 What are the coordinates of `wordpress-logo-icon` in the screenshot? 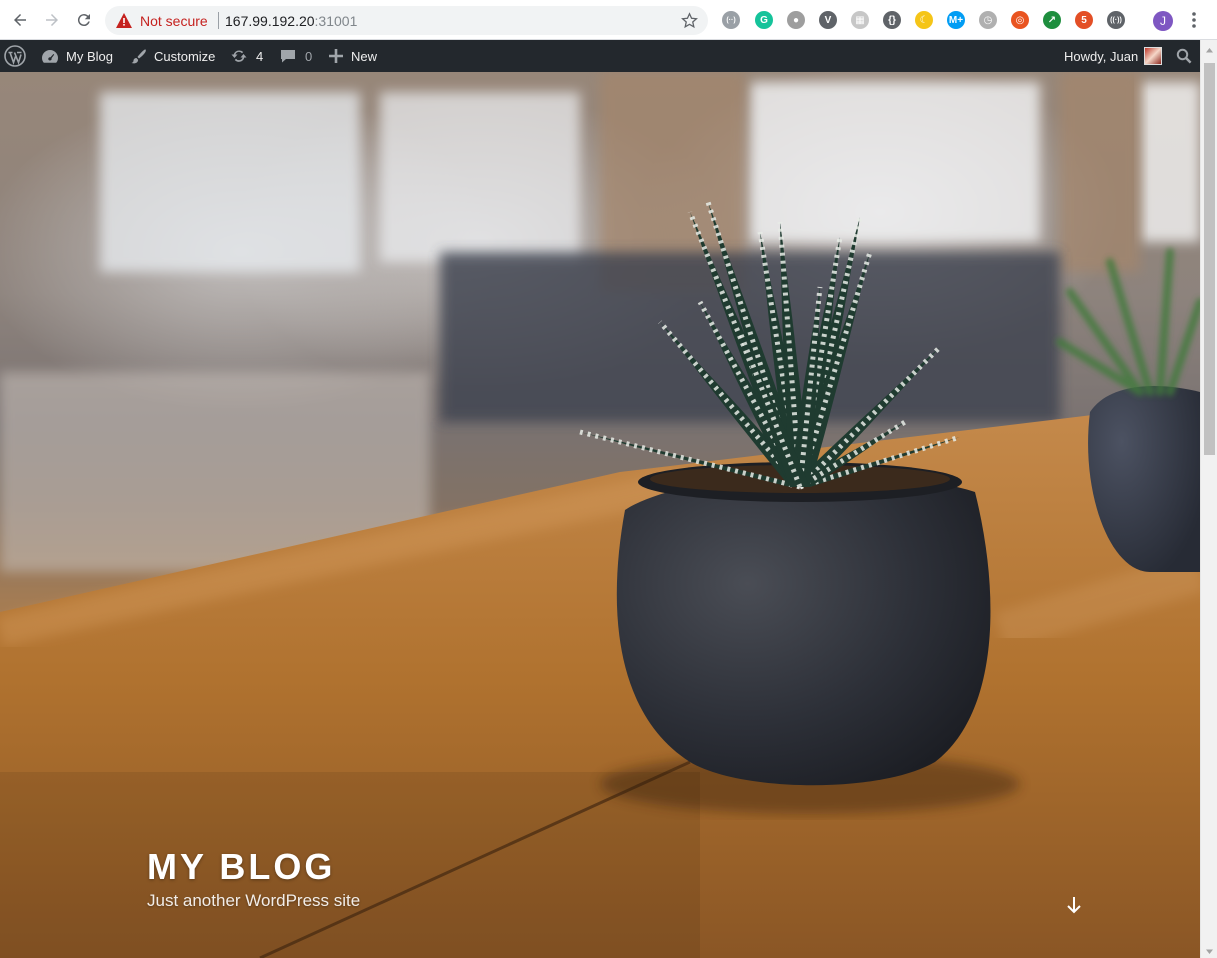 It's located at (15, 56).